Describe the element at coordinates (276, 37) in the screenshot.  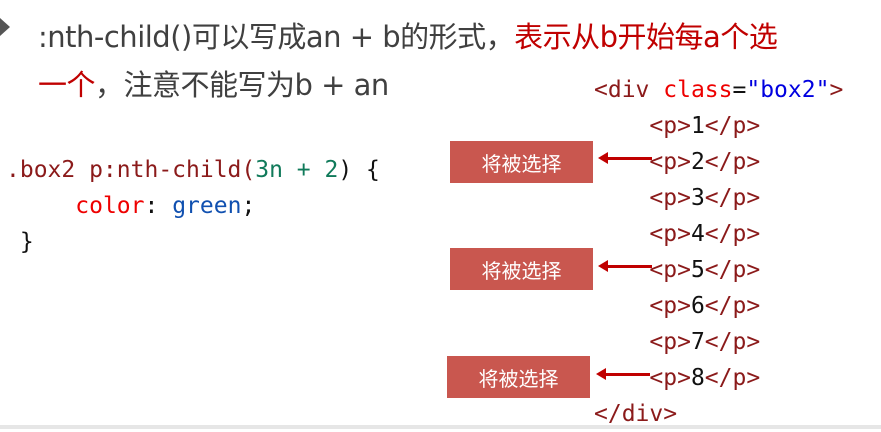
I see `text: :nth-child()可以写成an + b的形式，` at that location.